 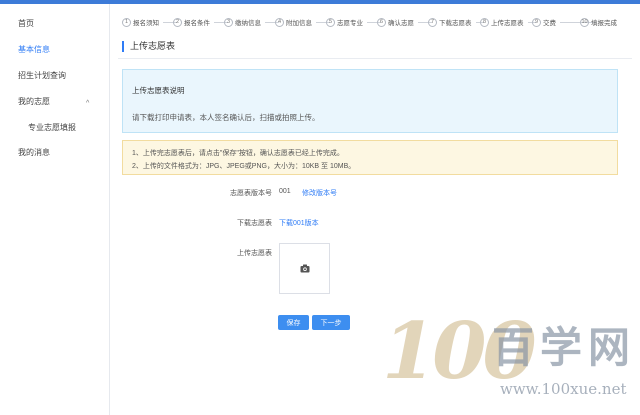 I want to click on sidebar-item-enrollment-plan: 招生计划查询, so click(x=42, y=75).